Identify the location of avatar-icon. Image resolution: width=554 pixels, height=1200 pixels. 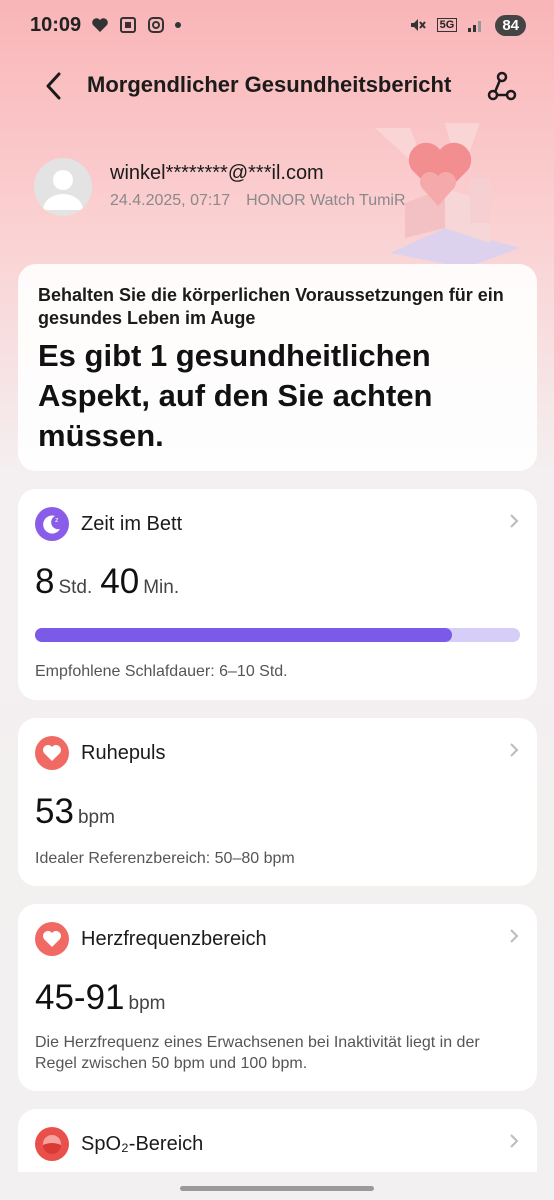
(63, 190).